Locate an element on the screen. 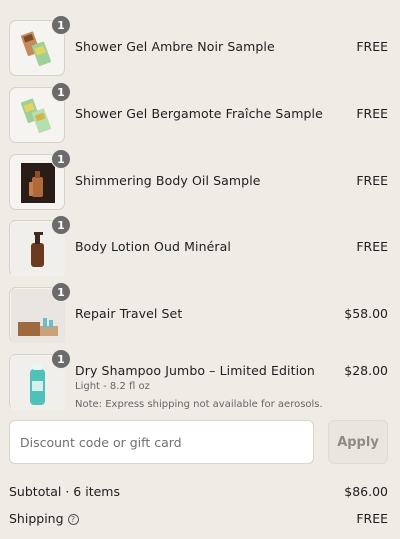  product-variant: Light - 8.2 fl oz is located at coordinates (112, 386).